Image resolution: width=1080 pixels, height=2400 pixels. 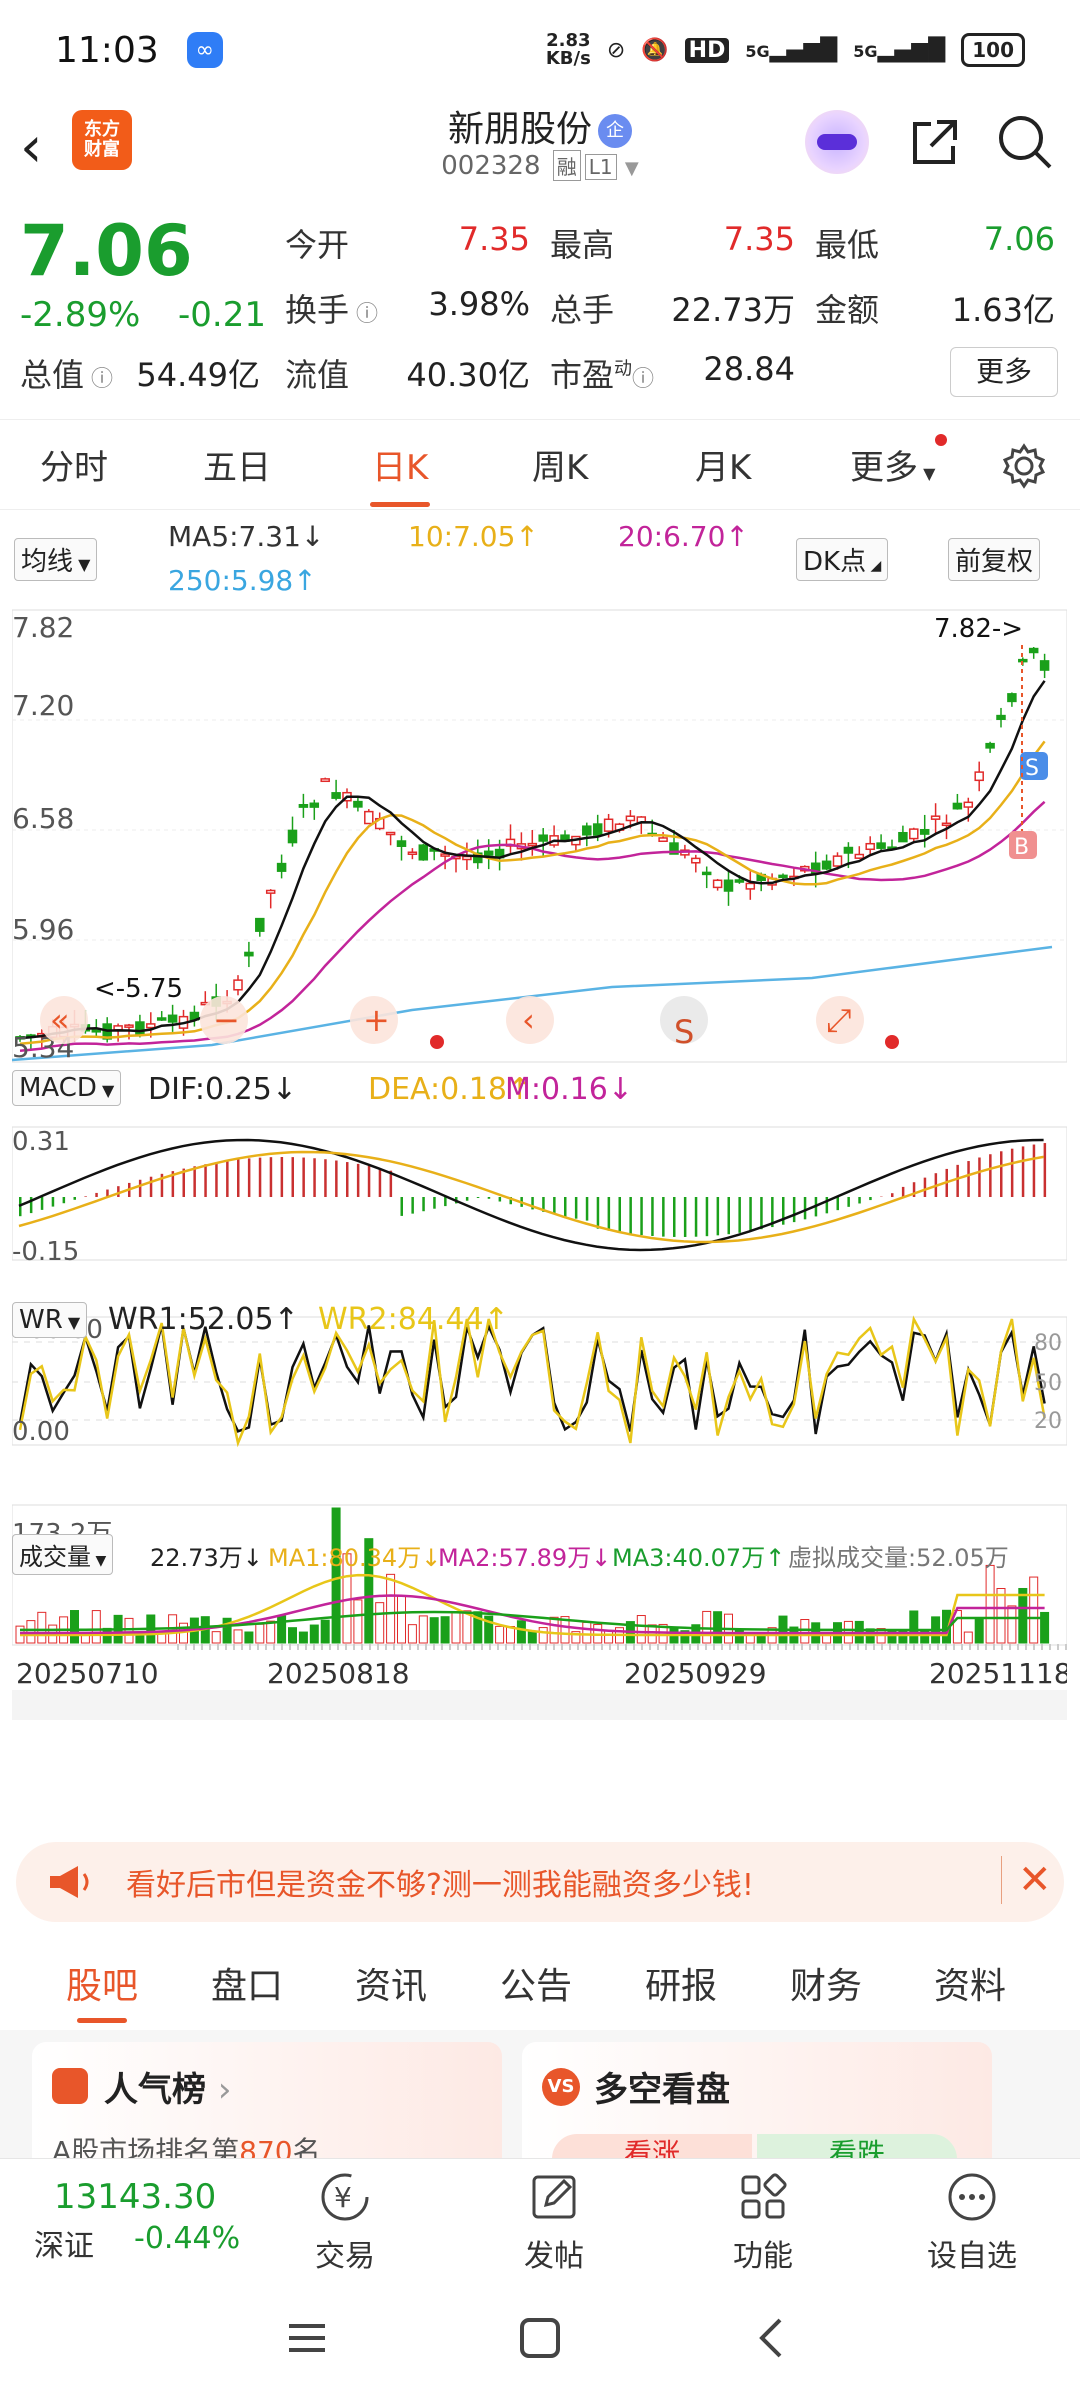 What do you see at coordinates (391, 1983) in the screenshot?
I see `tab-news: 资讯` at bounding box center [391, 1983].